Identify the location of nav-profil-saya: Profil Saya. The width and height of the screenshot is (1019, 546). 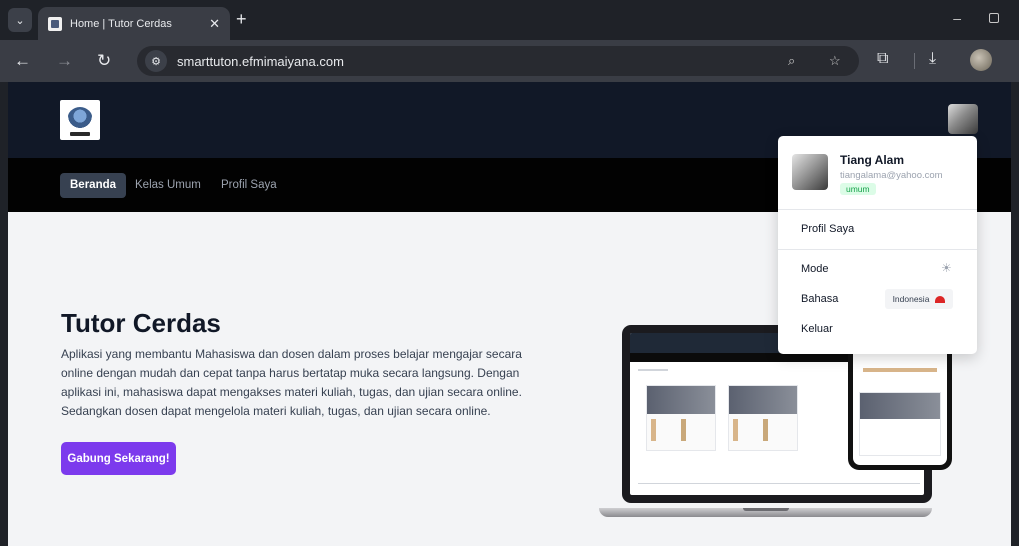
(249, 185).